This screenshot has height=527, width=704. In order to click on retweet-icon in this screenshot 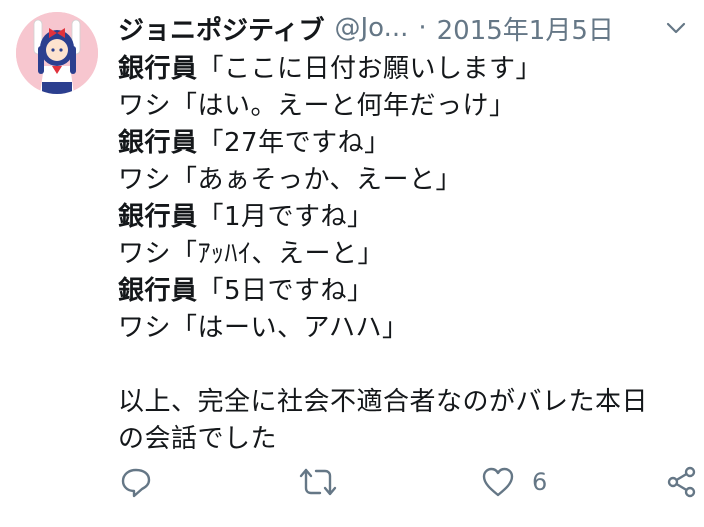, I will do `click(318, 482)`.